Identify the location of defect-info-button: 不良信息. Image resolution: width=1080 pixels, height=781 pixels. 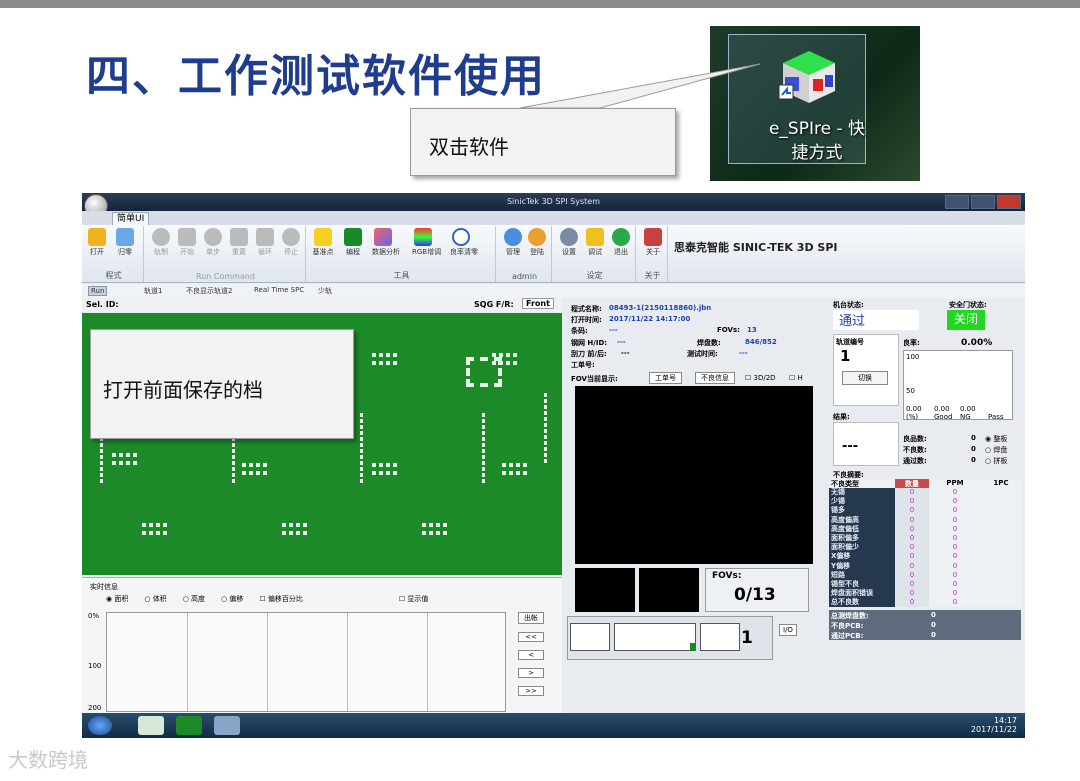
(715, 378).